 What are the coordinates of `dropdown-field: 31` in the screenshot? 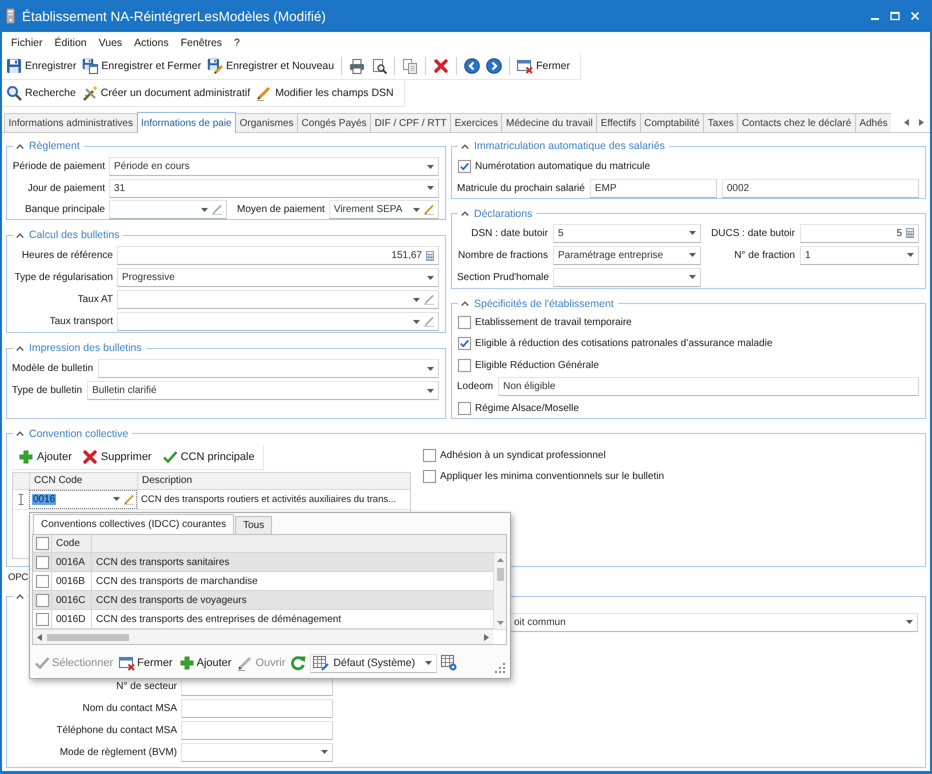 It's located at (274, 188).